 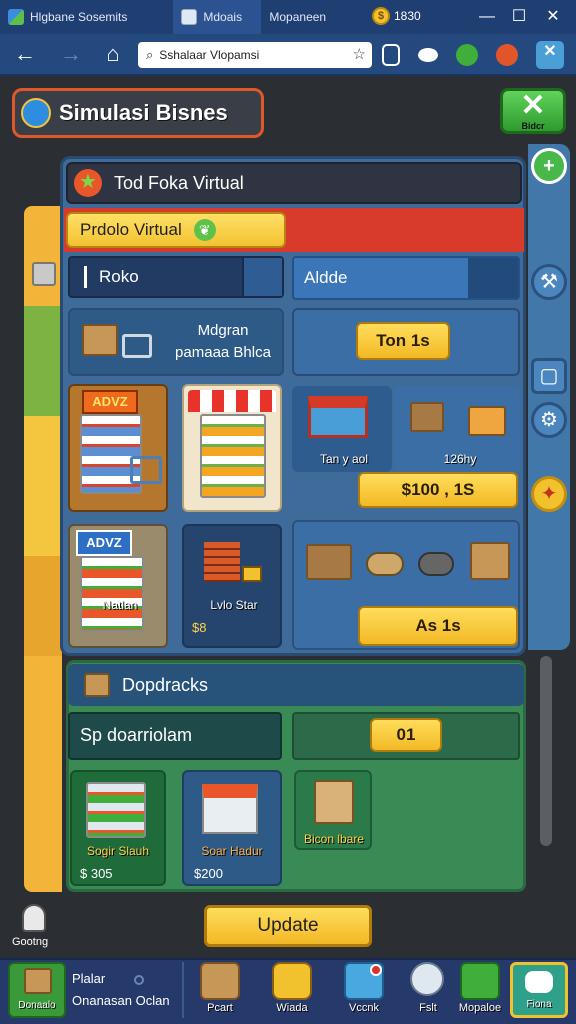 What do you see at coordinates (550, 55) in the screenshot?
I see `extension-close-icon: ✕` at bounding box center [550, 55].